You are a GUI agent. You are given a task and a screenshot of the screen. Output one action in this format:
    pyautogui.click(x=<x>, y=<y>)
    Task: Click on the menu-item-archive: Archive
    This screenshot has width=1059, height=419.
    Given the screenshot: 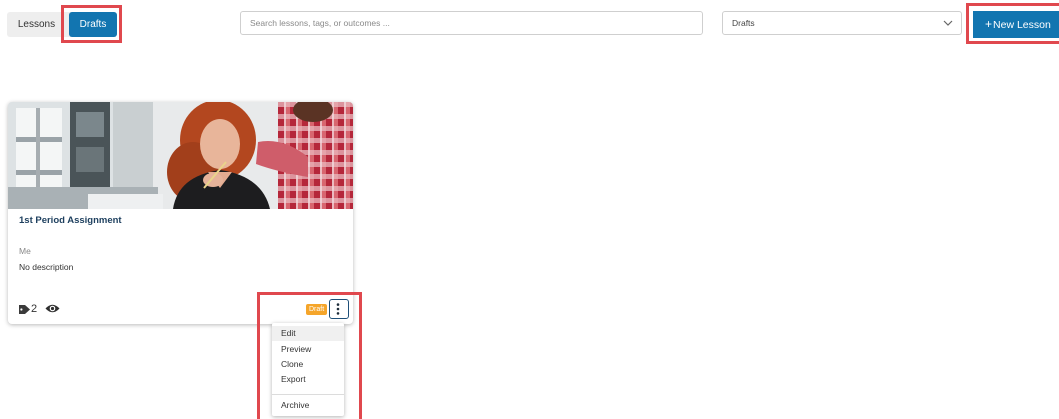 What is the action you would take?
    pyautogui.click(x=308, y=405)
    